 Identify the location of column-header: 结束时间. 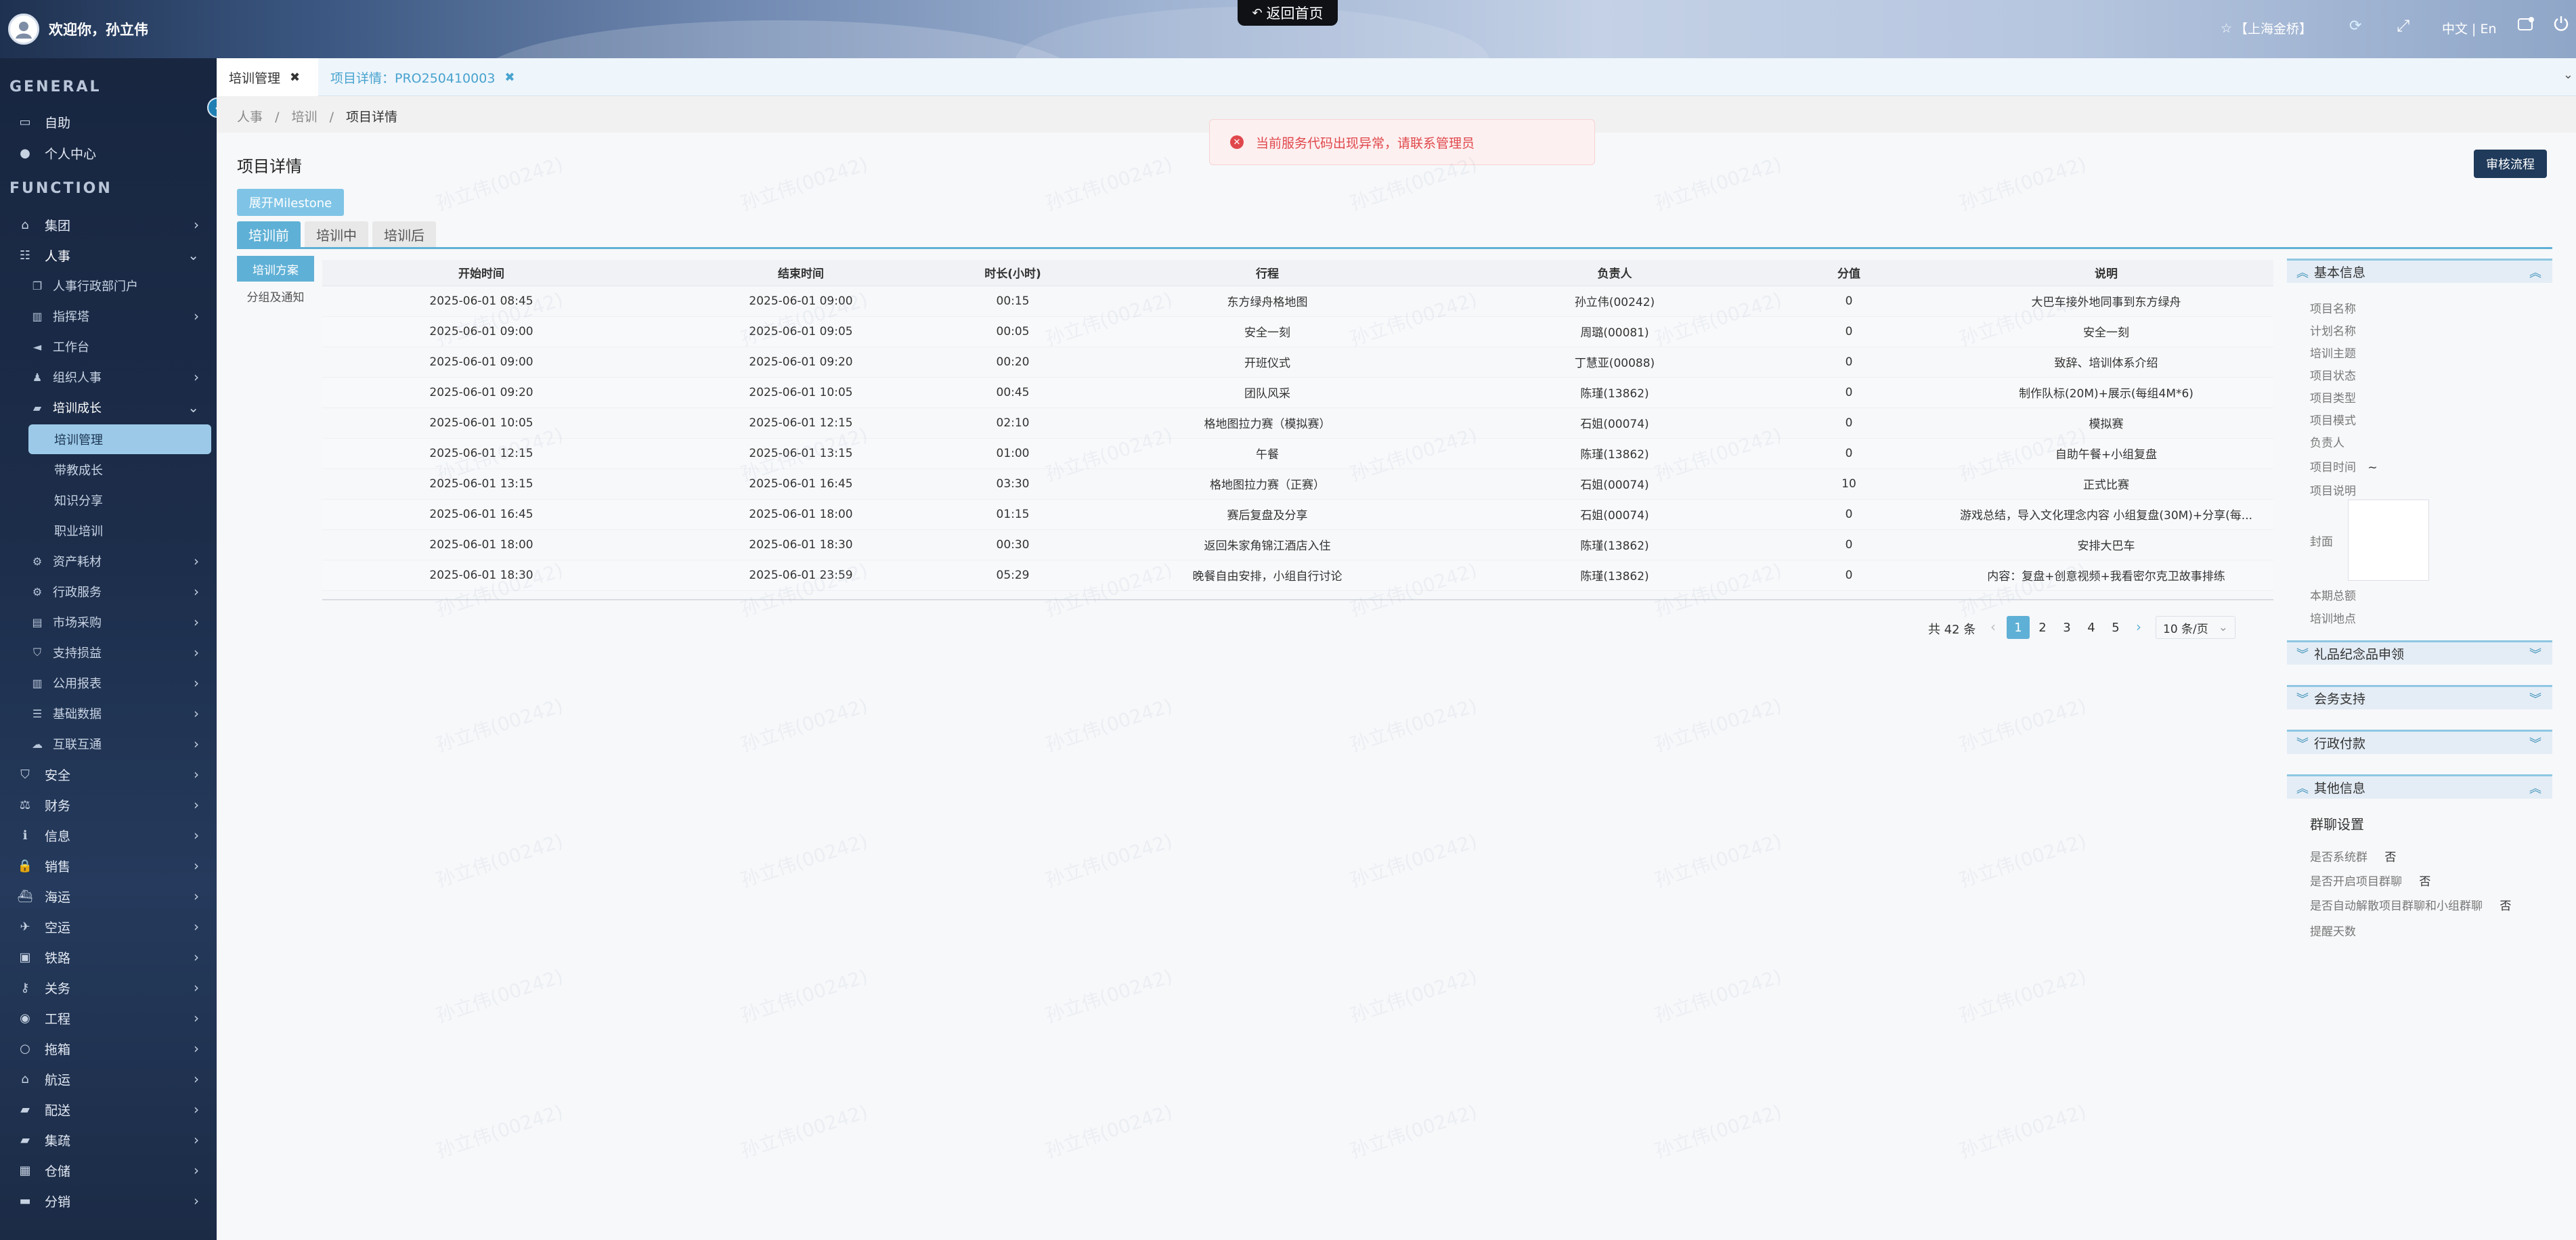
(800, 273).